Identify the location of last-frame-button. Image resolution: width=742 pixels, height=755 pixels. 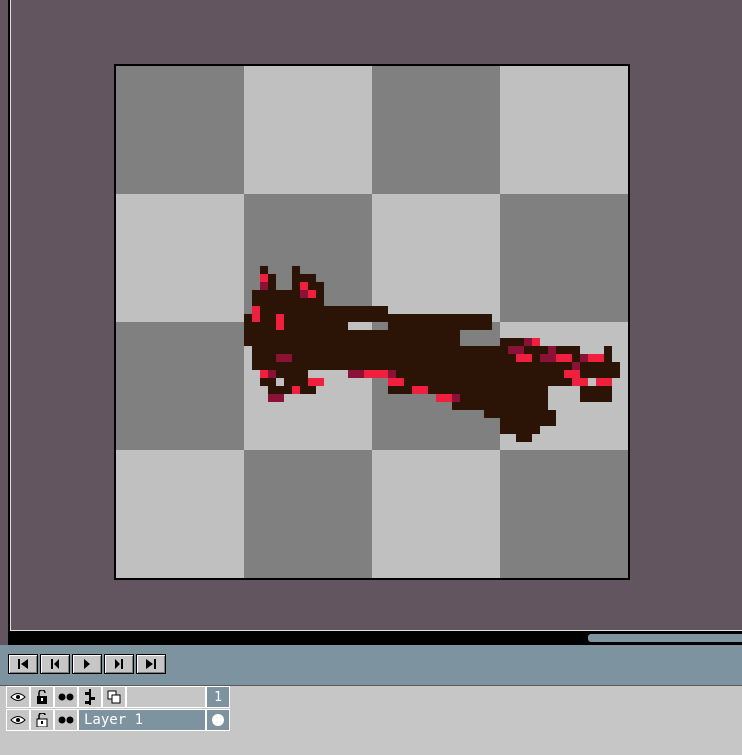
(151, 664).